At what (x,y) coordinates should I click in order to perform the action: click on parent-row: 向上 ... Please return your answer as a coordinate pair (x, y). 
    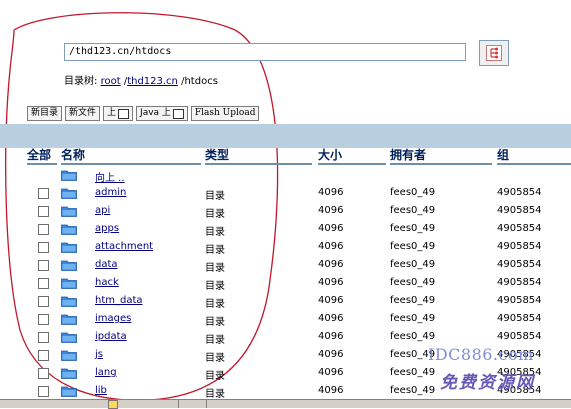
    Looking at the image, I should click on (285, 175).